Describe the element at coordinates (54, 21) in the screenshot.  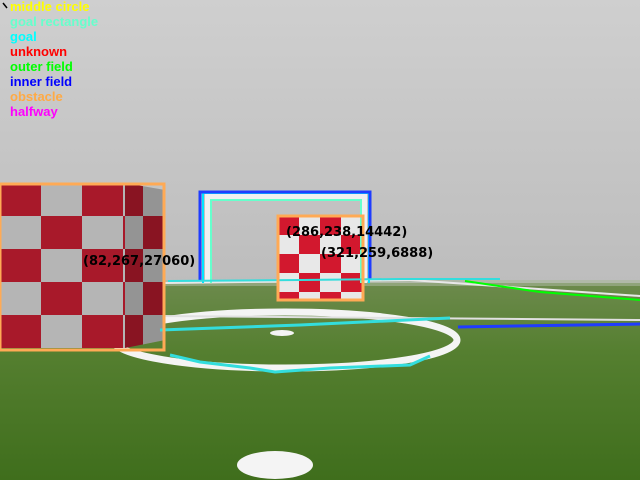
I see `legend-item-goal-rectangle: goal rectangle` at that location.